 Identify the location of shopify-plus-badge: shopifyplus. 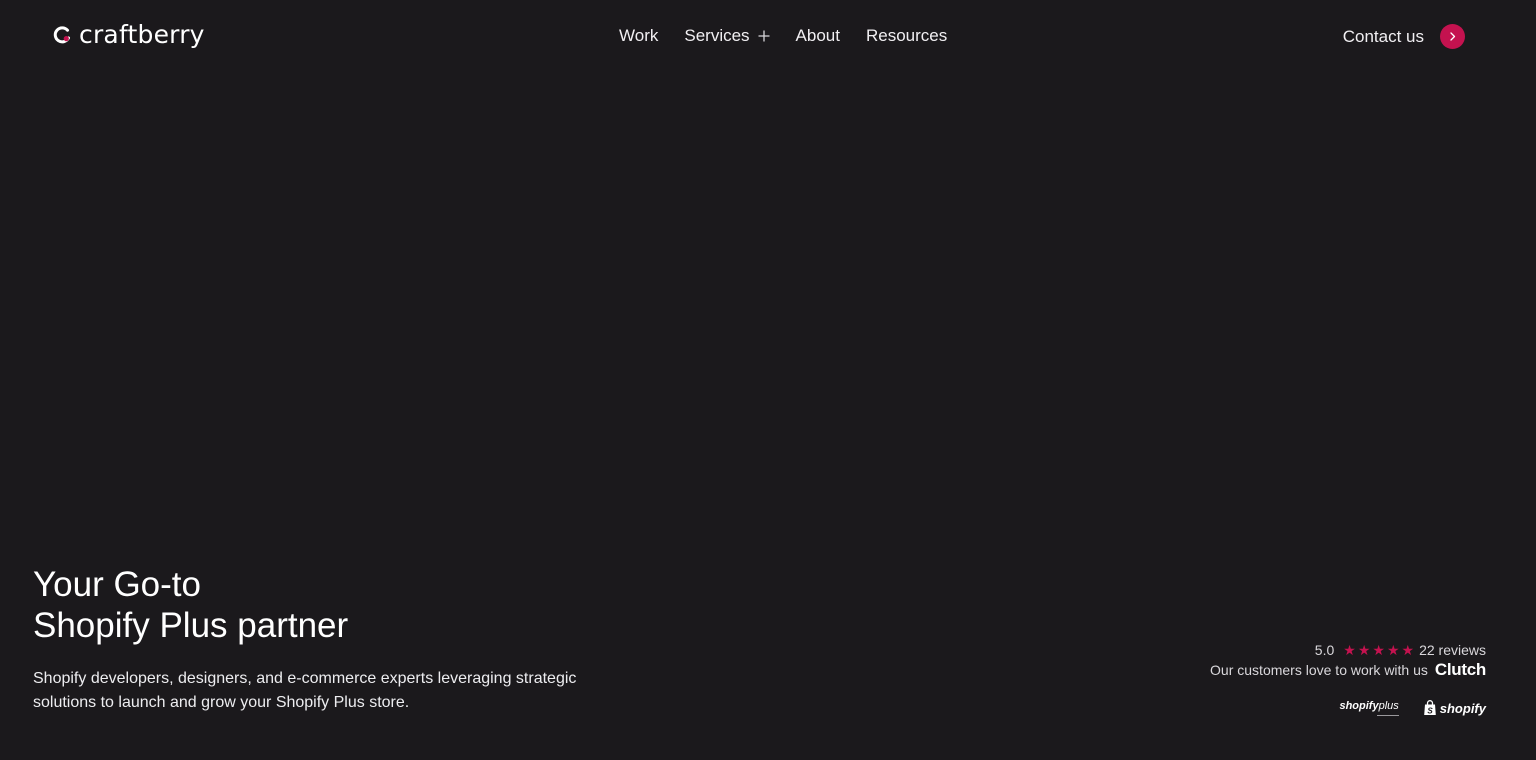
(1369, 707).